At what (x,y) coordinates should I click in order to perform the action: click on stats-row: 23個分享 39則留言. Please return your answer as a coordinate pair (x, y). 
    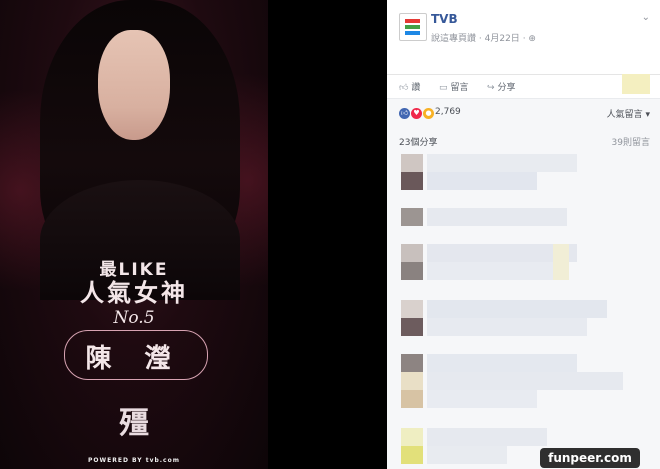
    Looking at the image, I should click on (523, 139).